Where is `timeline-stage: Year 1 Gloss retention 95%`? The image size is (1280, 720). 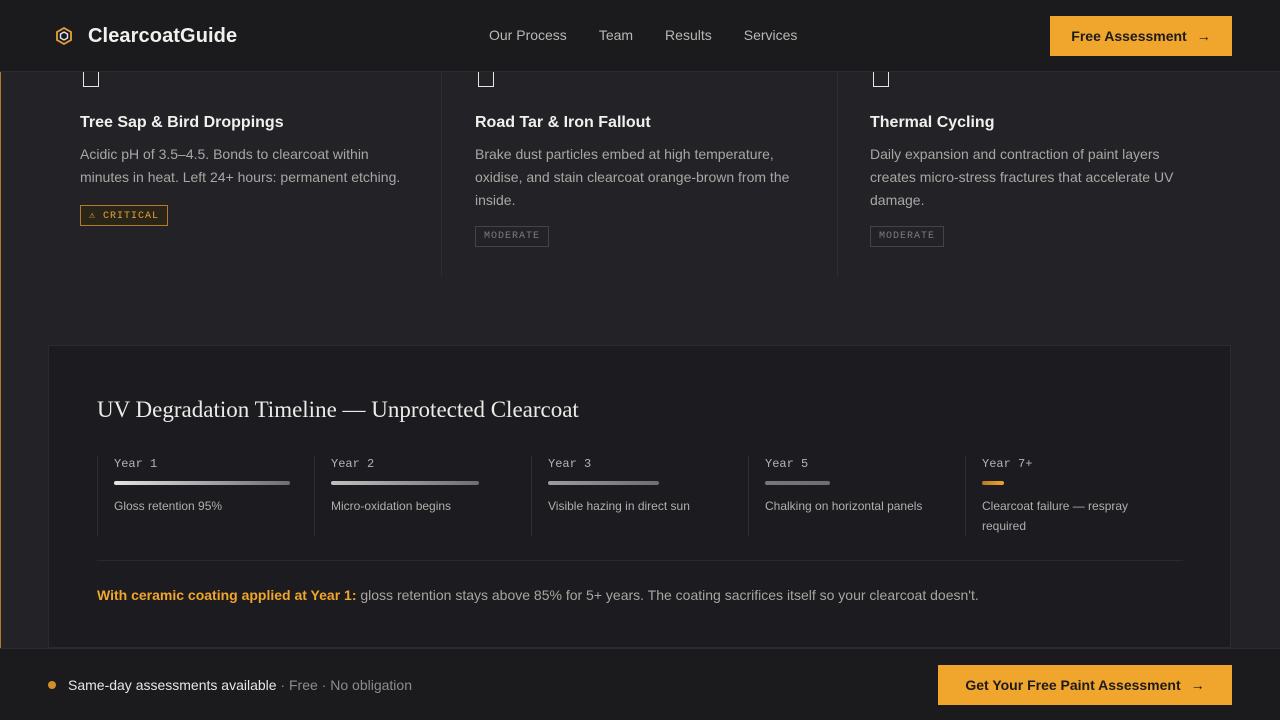
timeline-stage: Year 1 Gloss retention 95% is located at coordinates (205, 496).